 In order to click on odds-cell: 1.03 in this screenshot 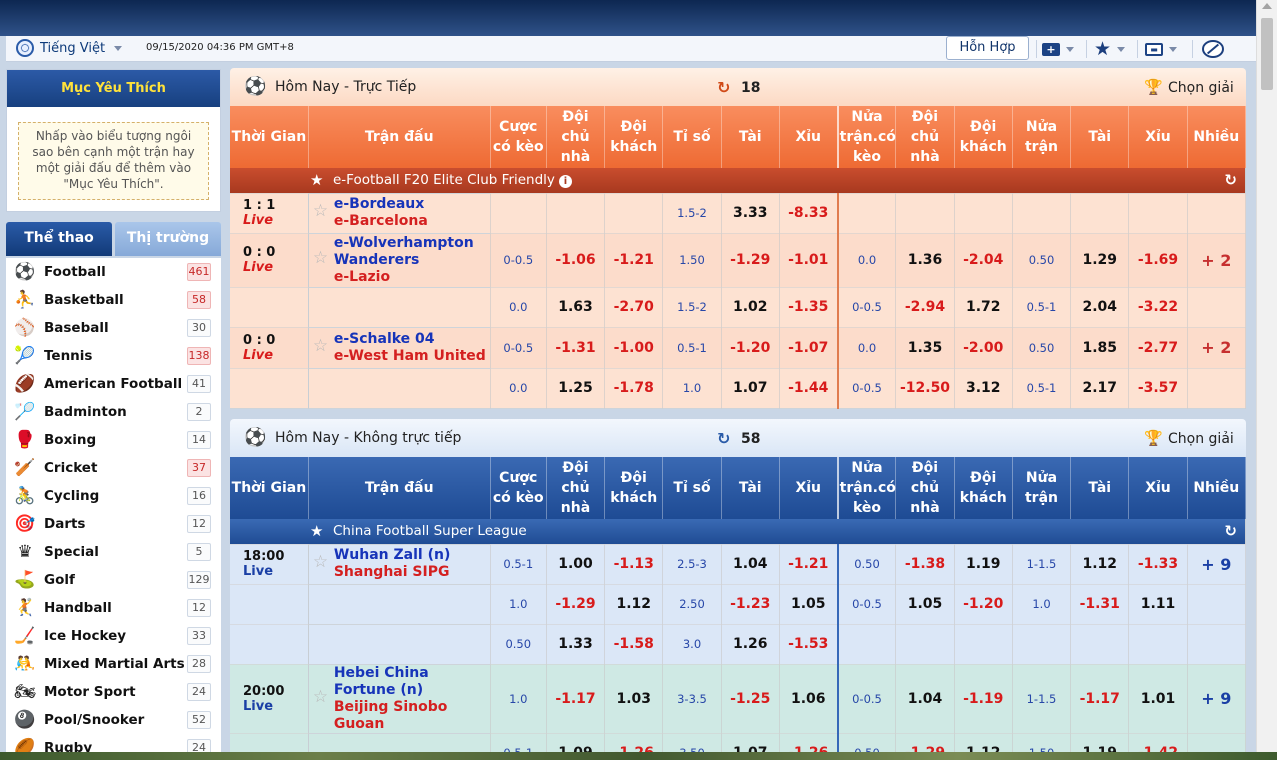, I will do `click(634, 699)`.